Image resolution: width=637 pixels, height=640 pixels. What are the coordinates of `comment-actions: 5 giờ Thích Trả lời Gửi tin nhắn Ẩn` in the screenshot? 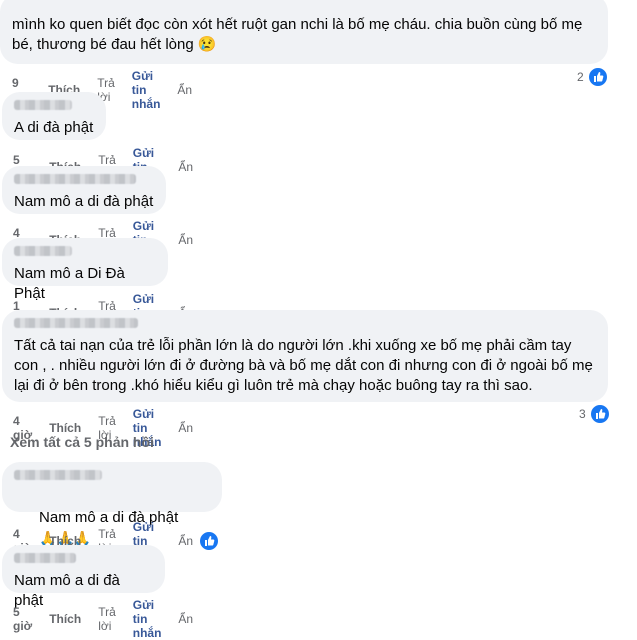 It's located at (111, 619).